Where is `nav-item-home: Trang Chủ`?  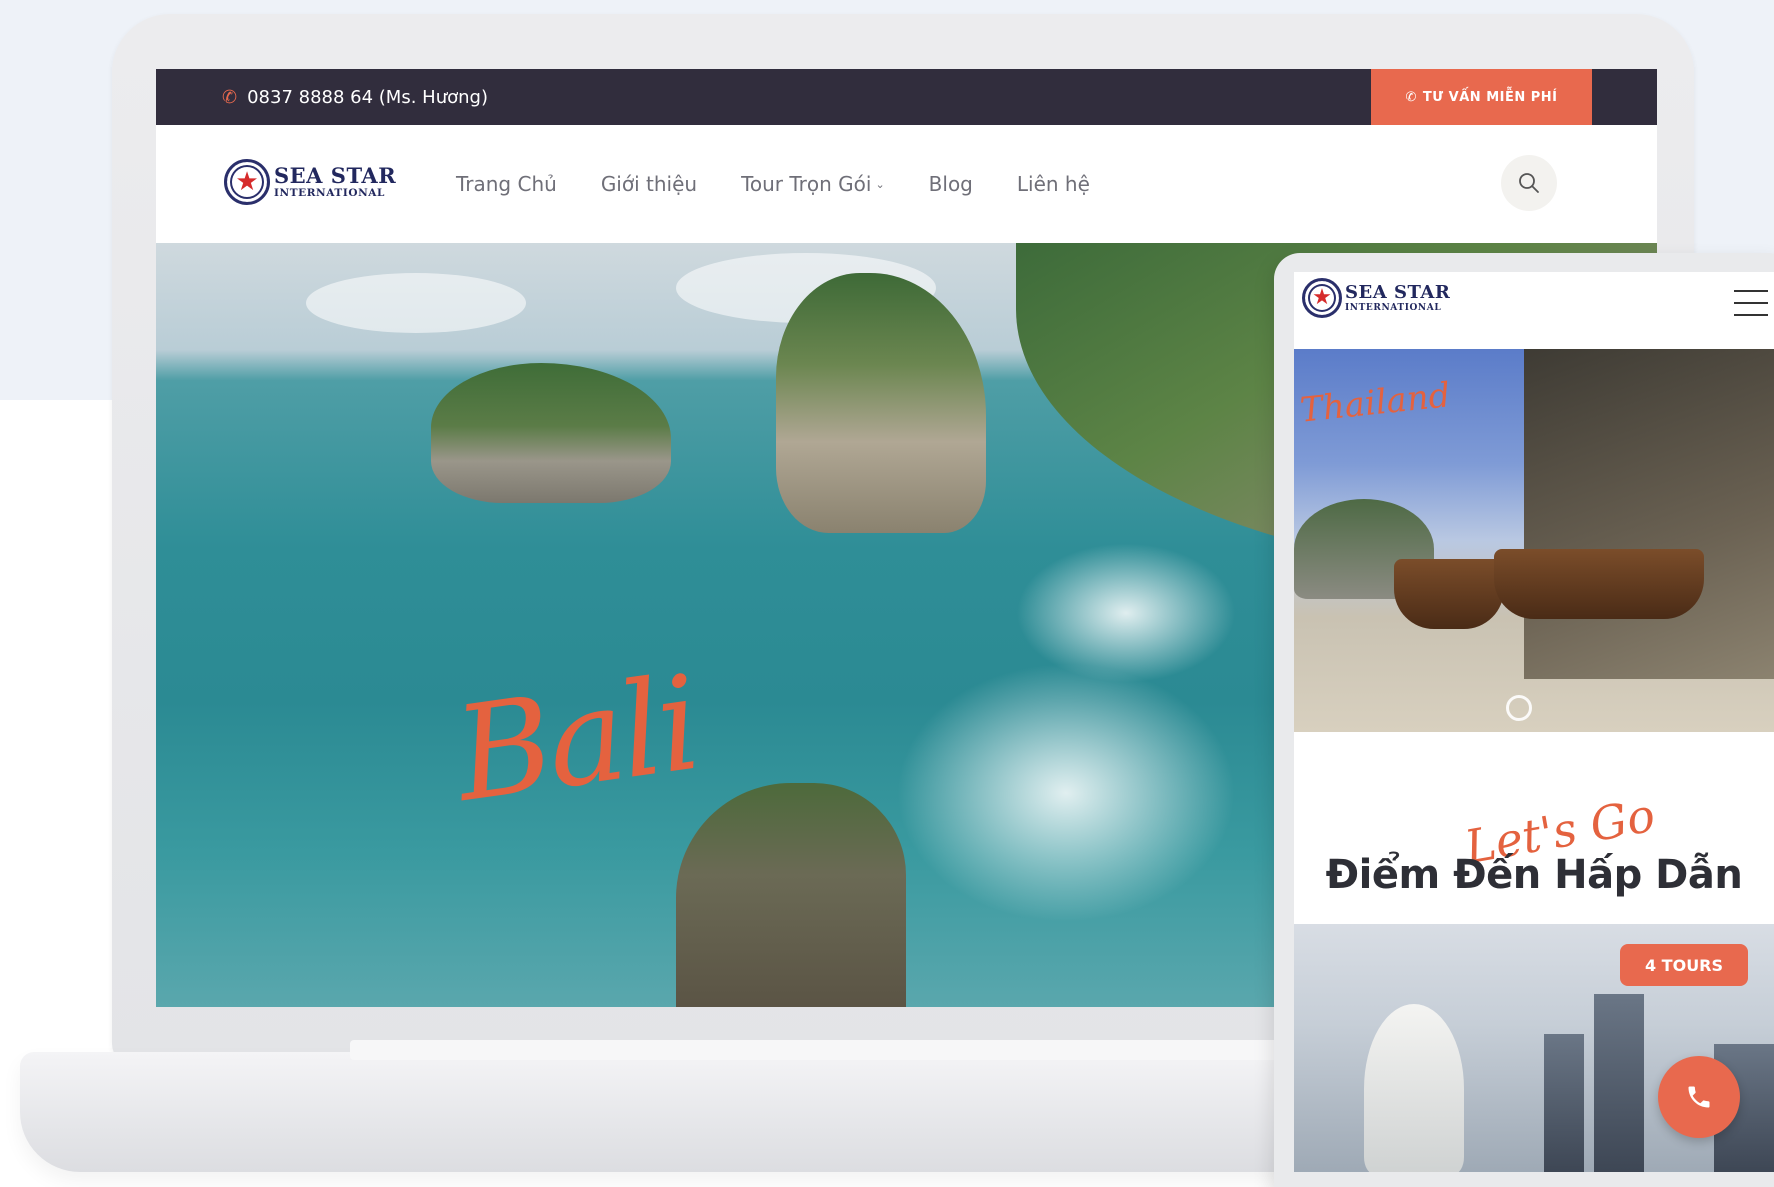
nav-item-home: Trang Chủ is located at coordinates (506, 184).